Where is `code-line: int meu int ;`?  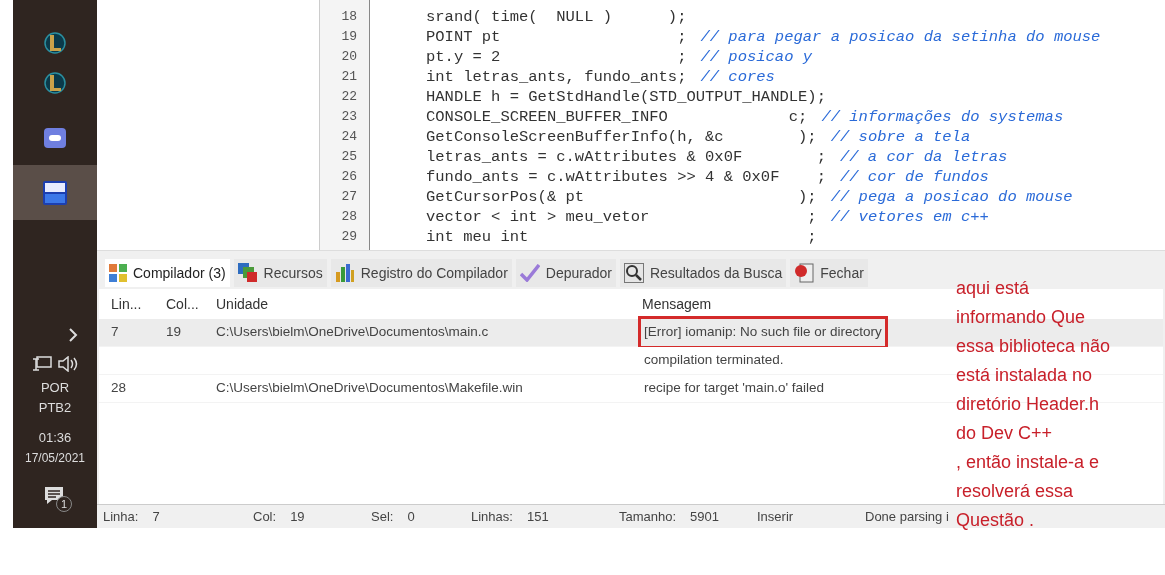
code-line: int meu int ; is located at coordinates (621, 237).